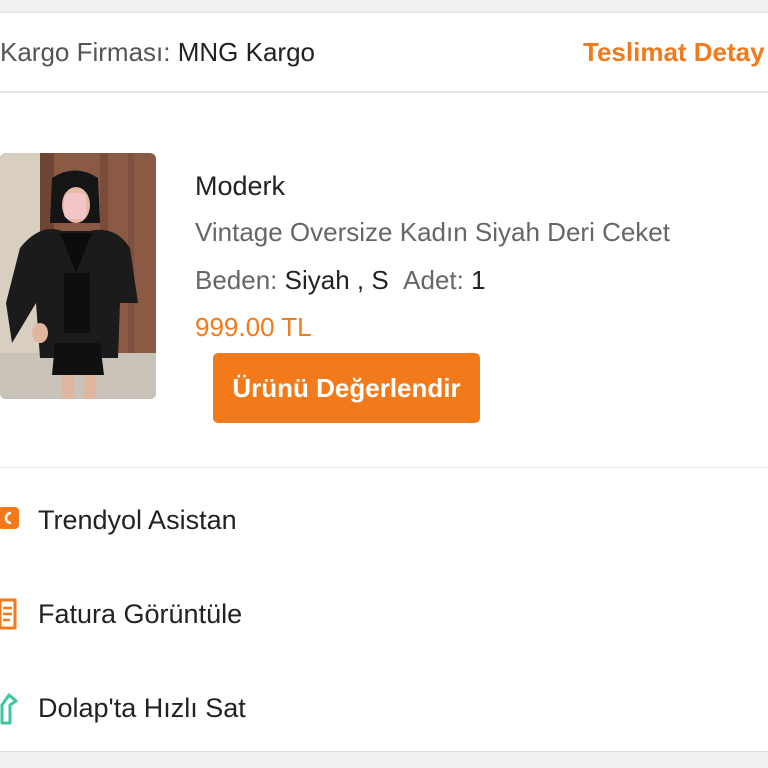  Describe the element at coordinates (137, 520) in the screenshot. I see `menu-item-label: Trendyol Asistan` at that location.